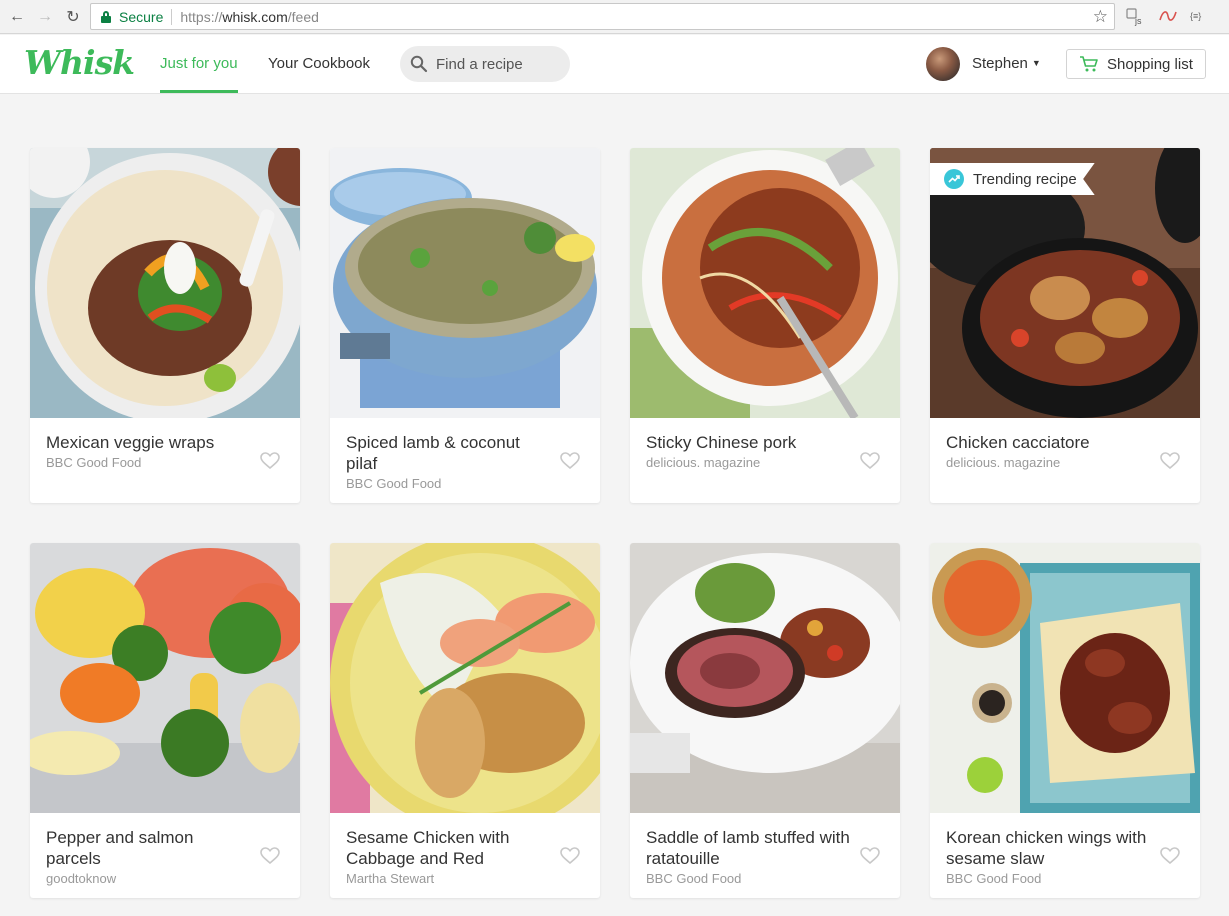 This screenshot has height=916, width=1229. What do you see at coordinates (255, 16) in the screenshot?
I see `url-host: whisk.com` at bounding box center [255, 16].